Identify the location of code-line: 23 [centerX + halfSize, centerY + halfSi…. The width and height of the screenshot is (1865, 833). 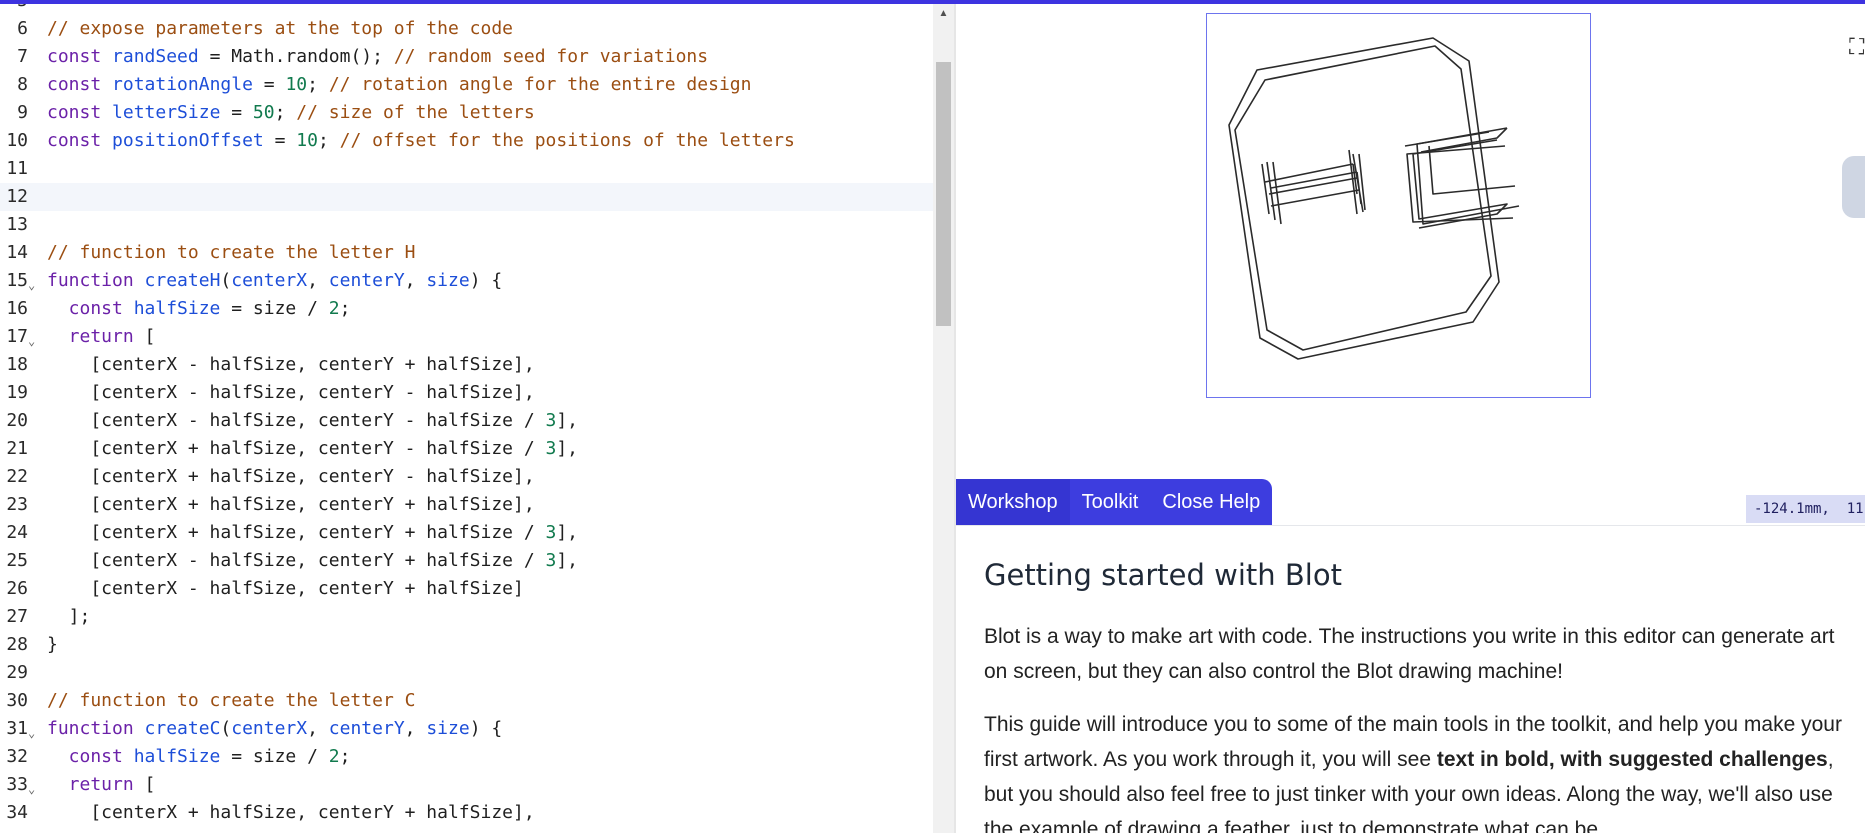
(466, 505).